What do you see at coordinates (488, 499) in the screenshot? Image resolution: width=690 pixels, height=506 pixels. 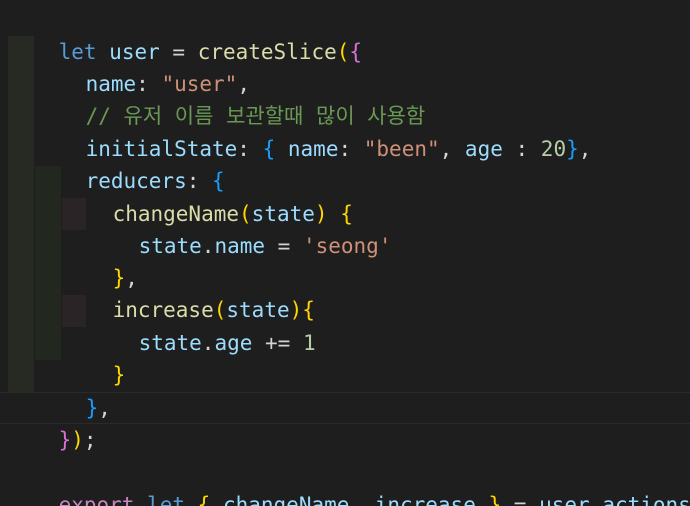 I see `brace: }` at bounding box center [488, 499].